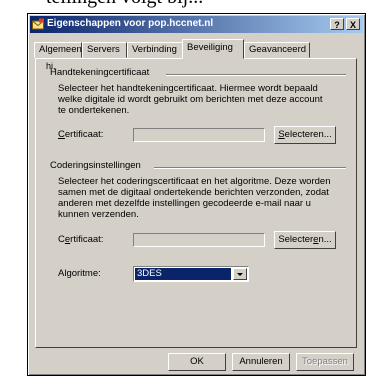 This screenshot has height=387, width=387. Describe the element at coordinates (155, 50) in the screenshot. I see `tab-verbinding: Verbinding` at that location.